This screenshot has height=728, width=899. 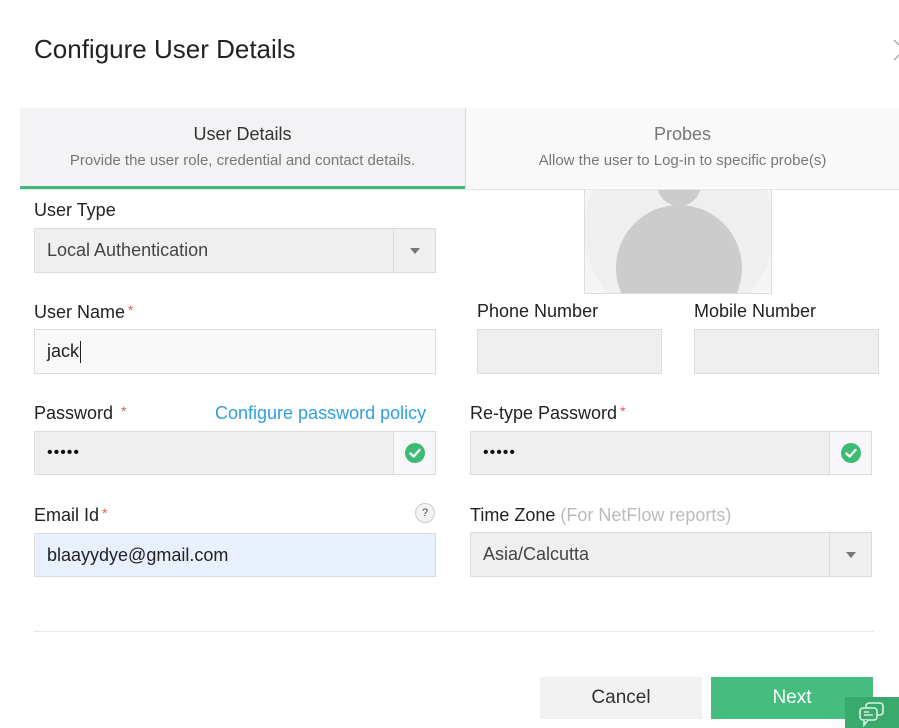 I want to click on user-type-select: Local Authentication, so click(x=235, y=250).